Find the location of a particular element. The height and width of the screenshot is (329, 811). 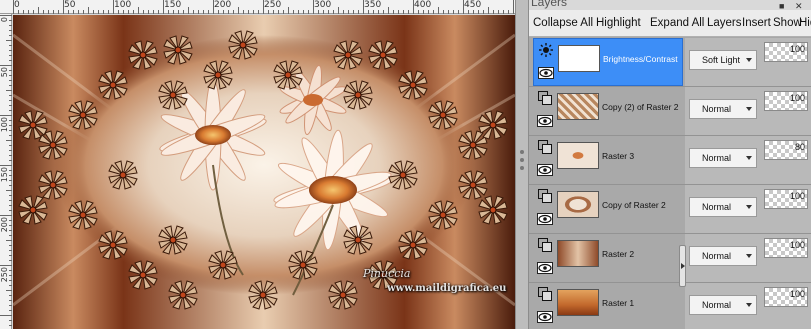

layer-properties: Soft Light 100 is located at coordinates (748, 62).